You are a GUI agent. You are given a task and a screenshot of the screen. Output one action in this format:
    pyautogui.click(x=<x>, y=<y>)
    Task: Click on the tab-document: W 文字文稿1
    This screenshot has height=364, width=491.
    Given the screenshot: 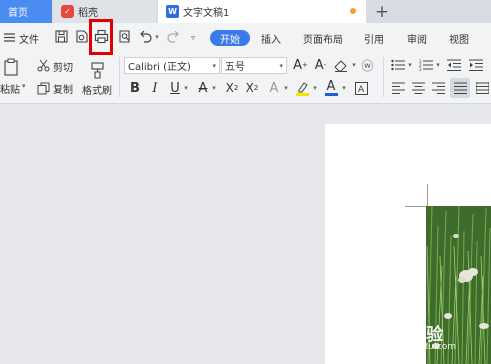 What is the action you would take?
    pyautogui.click(x=262, y=11)
    